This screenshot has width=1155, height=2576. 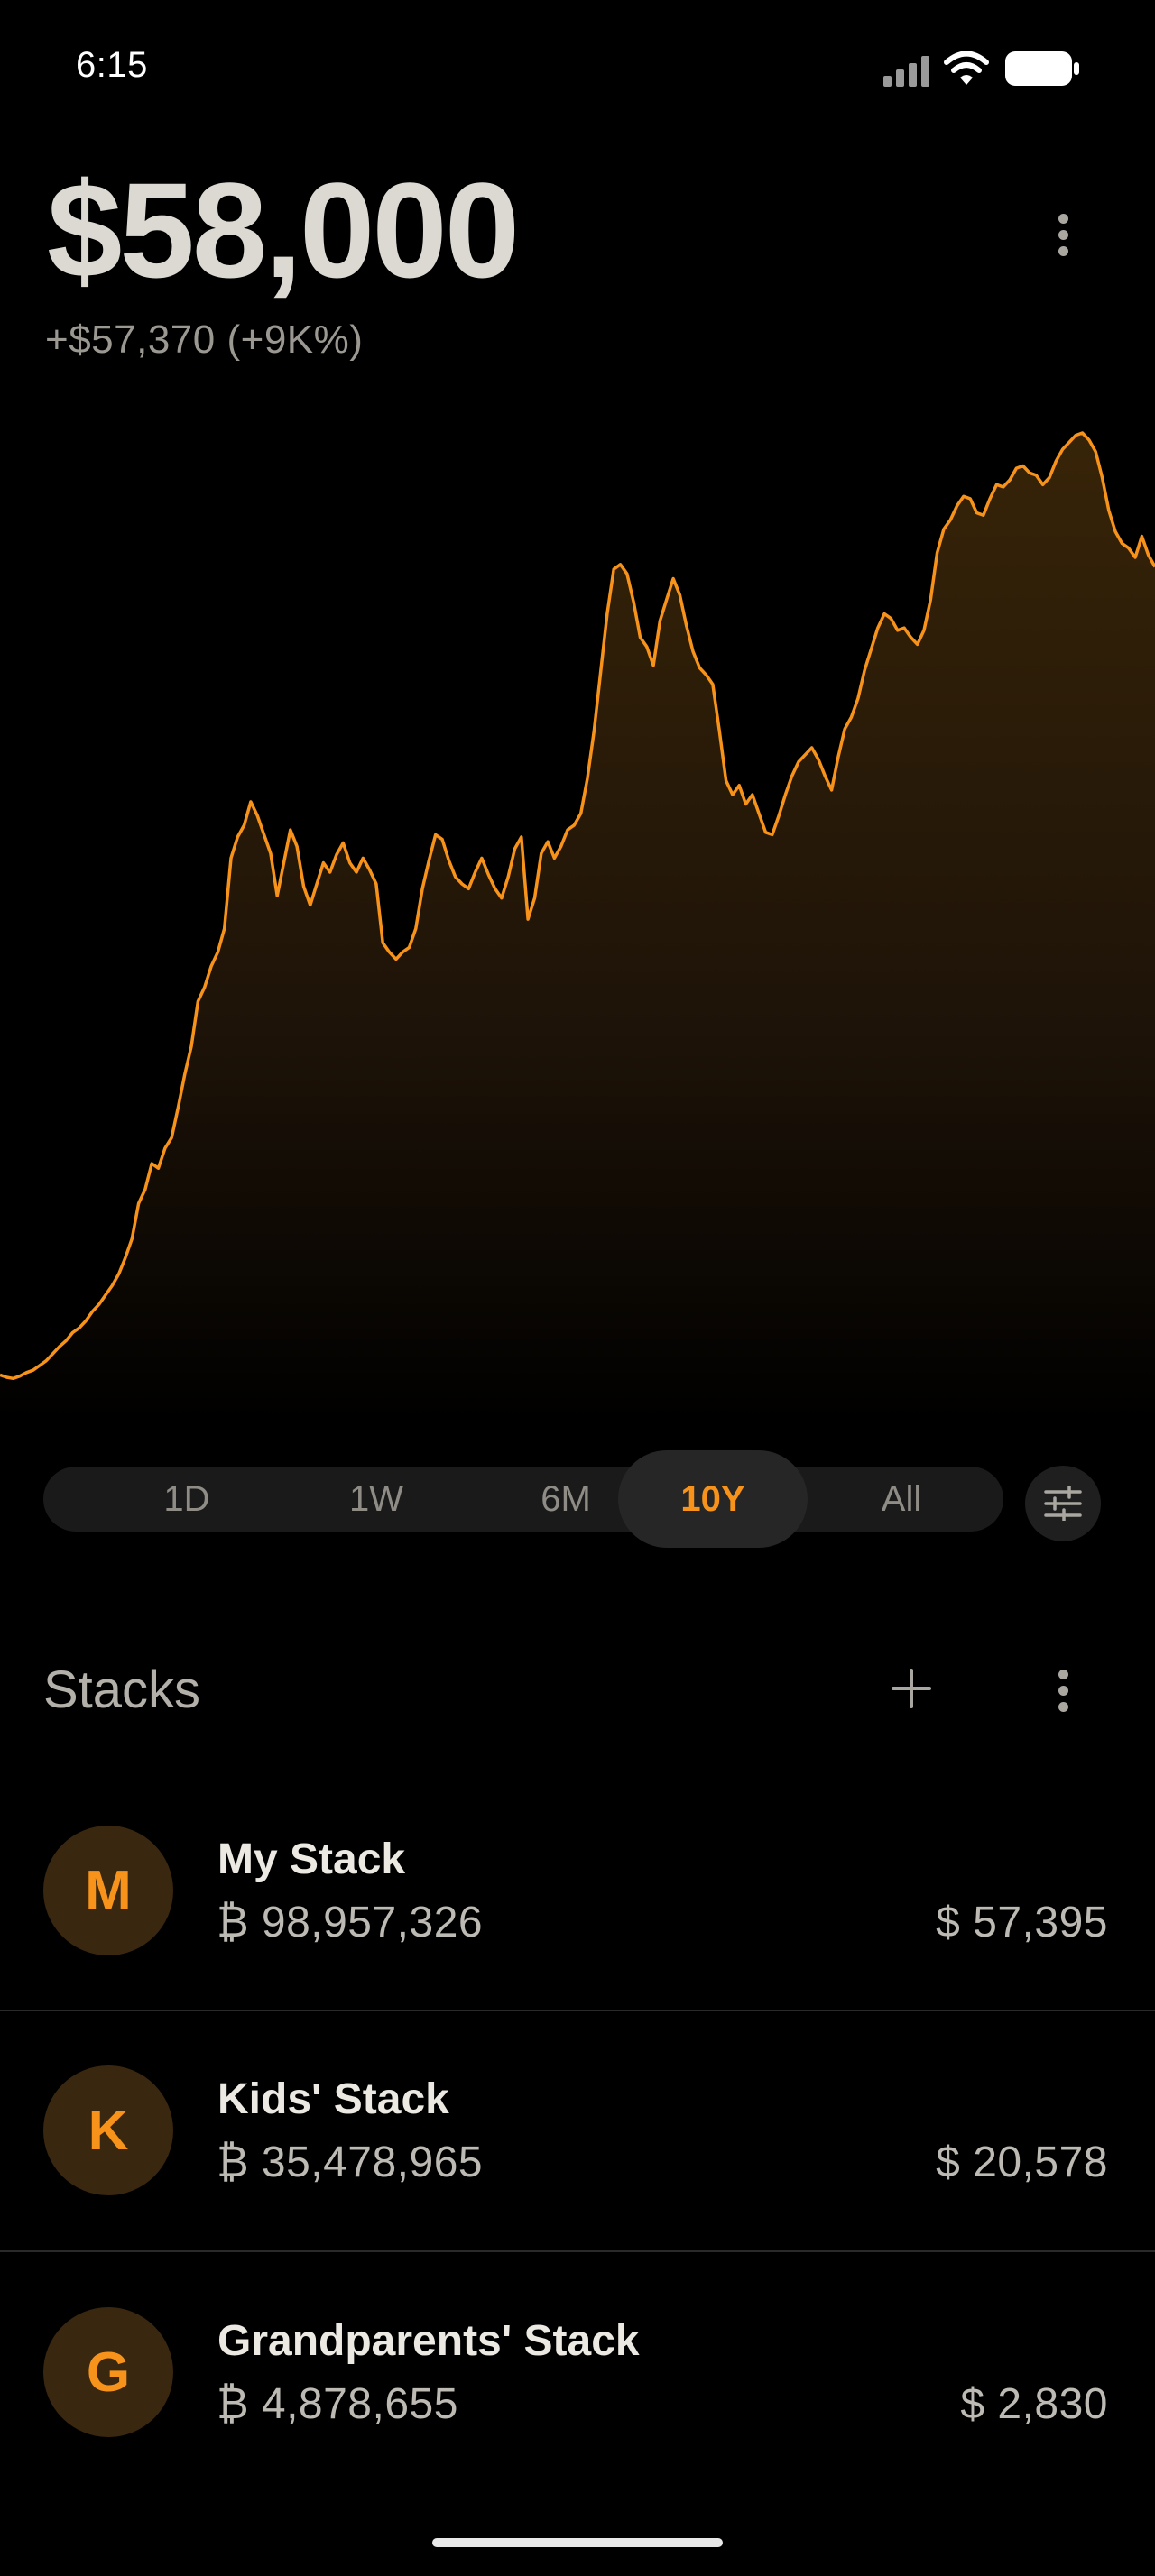 I want to click on stack-row-my-stack: M My Stack ₿ 98,957,326 $ 57,395, so click(x=577, y=1895).